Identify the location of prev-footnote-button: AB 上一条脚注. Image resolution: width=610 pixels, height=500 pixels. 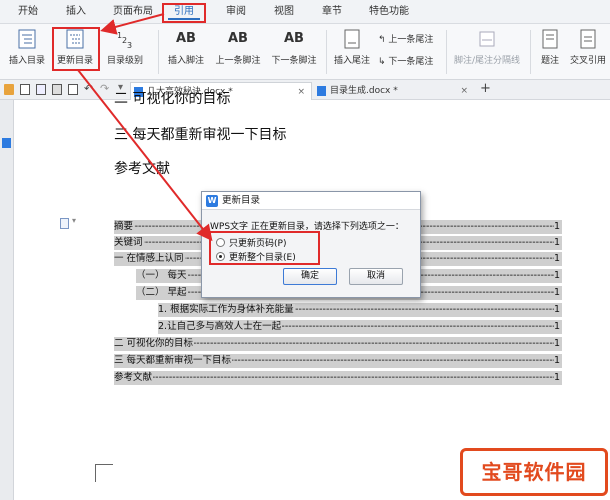
(238, 47).